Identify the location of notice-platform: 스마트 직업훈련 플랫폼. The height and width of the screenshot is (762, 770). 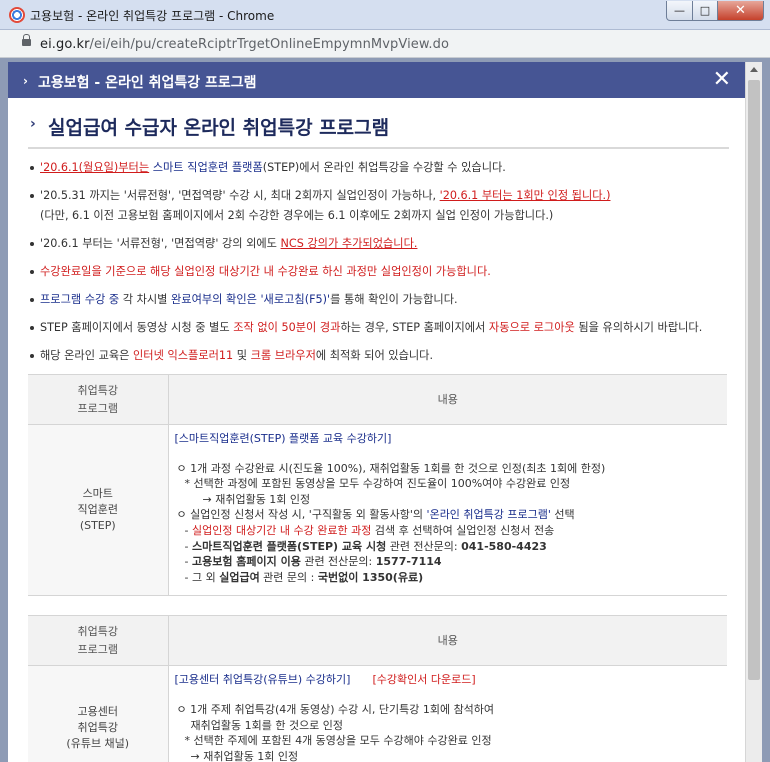
(206, 167).